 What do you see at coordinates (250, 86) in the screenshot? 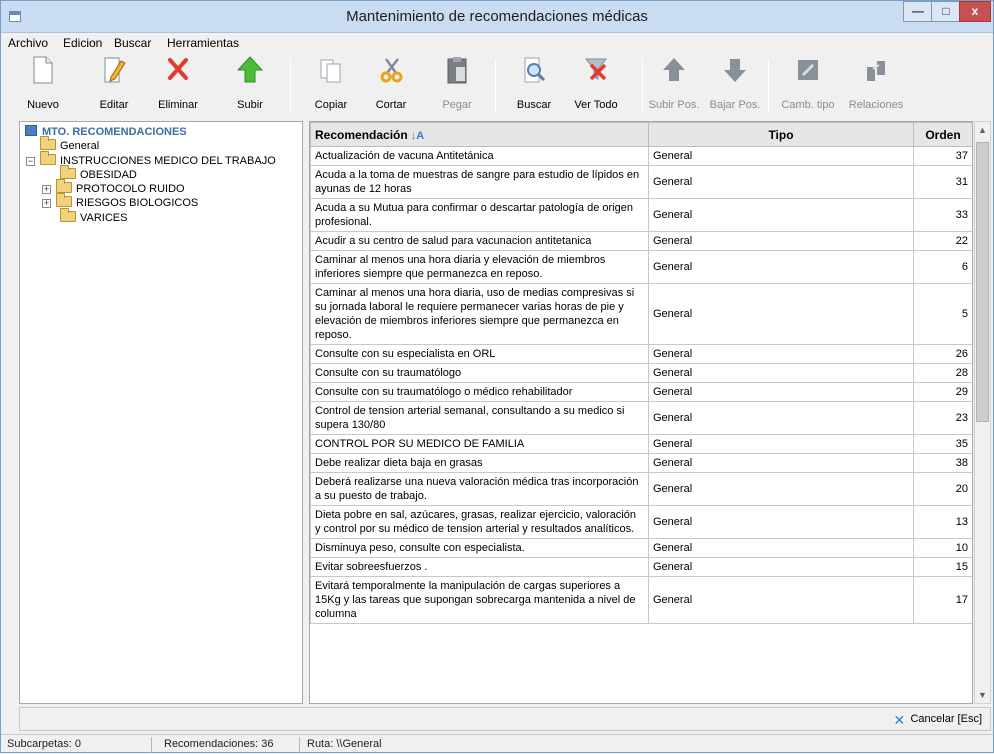
I see `up-button: Subir` at bounding box center [250, 86].